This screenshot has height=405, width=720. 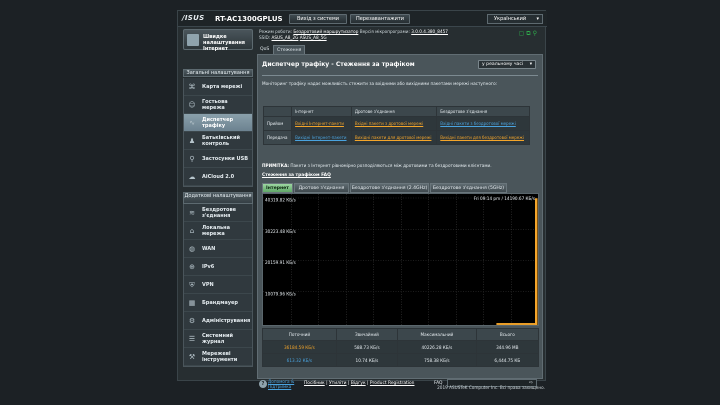 What do you see at coordinates (380, 19) in the screenshot?
I see `reboot-button: Перезавантажити` at bounding box center [380, 19].